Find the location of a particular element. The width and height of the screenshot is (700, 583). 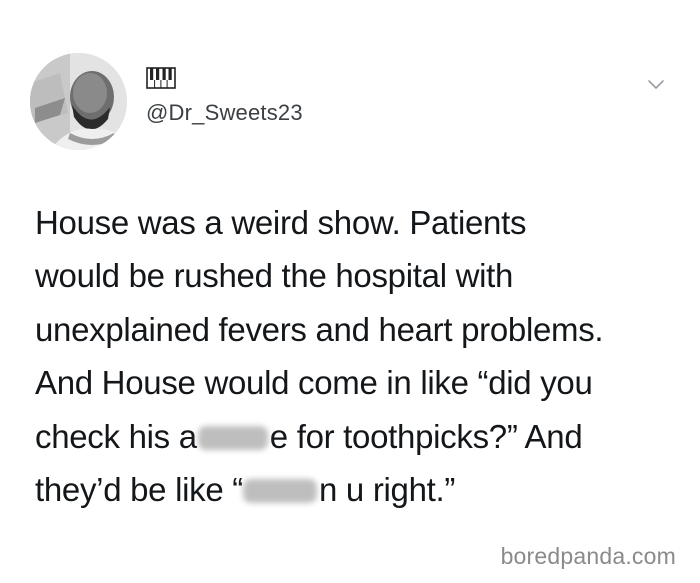

tweet-line-part: e for toothpicks?” And is located at coordinates (426, 436).